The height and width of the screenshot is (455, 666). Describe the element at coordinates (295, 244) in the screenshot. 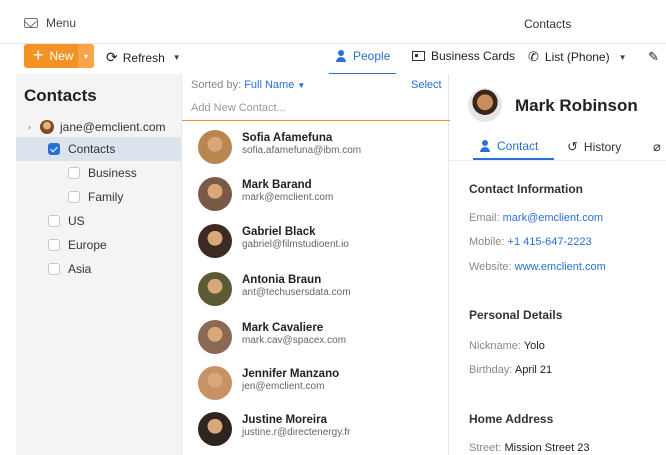

I see `contact-email: gabriel@filmstudioent.io` at that location.